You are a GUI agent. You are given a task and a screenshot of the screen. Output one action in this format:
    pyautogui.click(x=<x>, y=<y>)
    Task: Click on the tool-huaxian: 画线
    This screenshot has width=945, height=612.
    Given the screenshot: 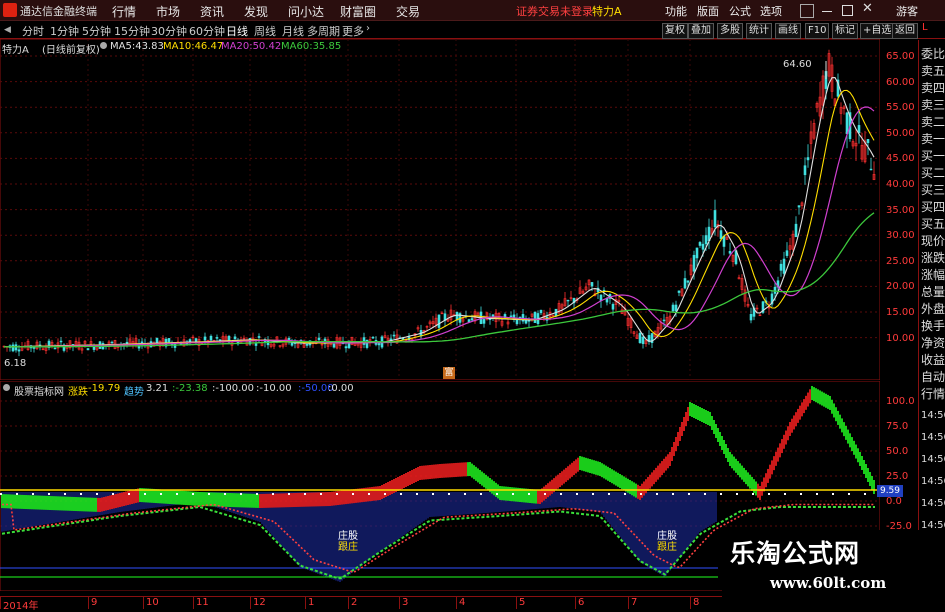 What is the action you would take?
    pyautogui.click(x=788, y=31)
    